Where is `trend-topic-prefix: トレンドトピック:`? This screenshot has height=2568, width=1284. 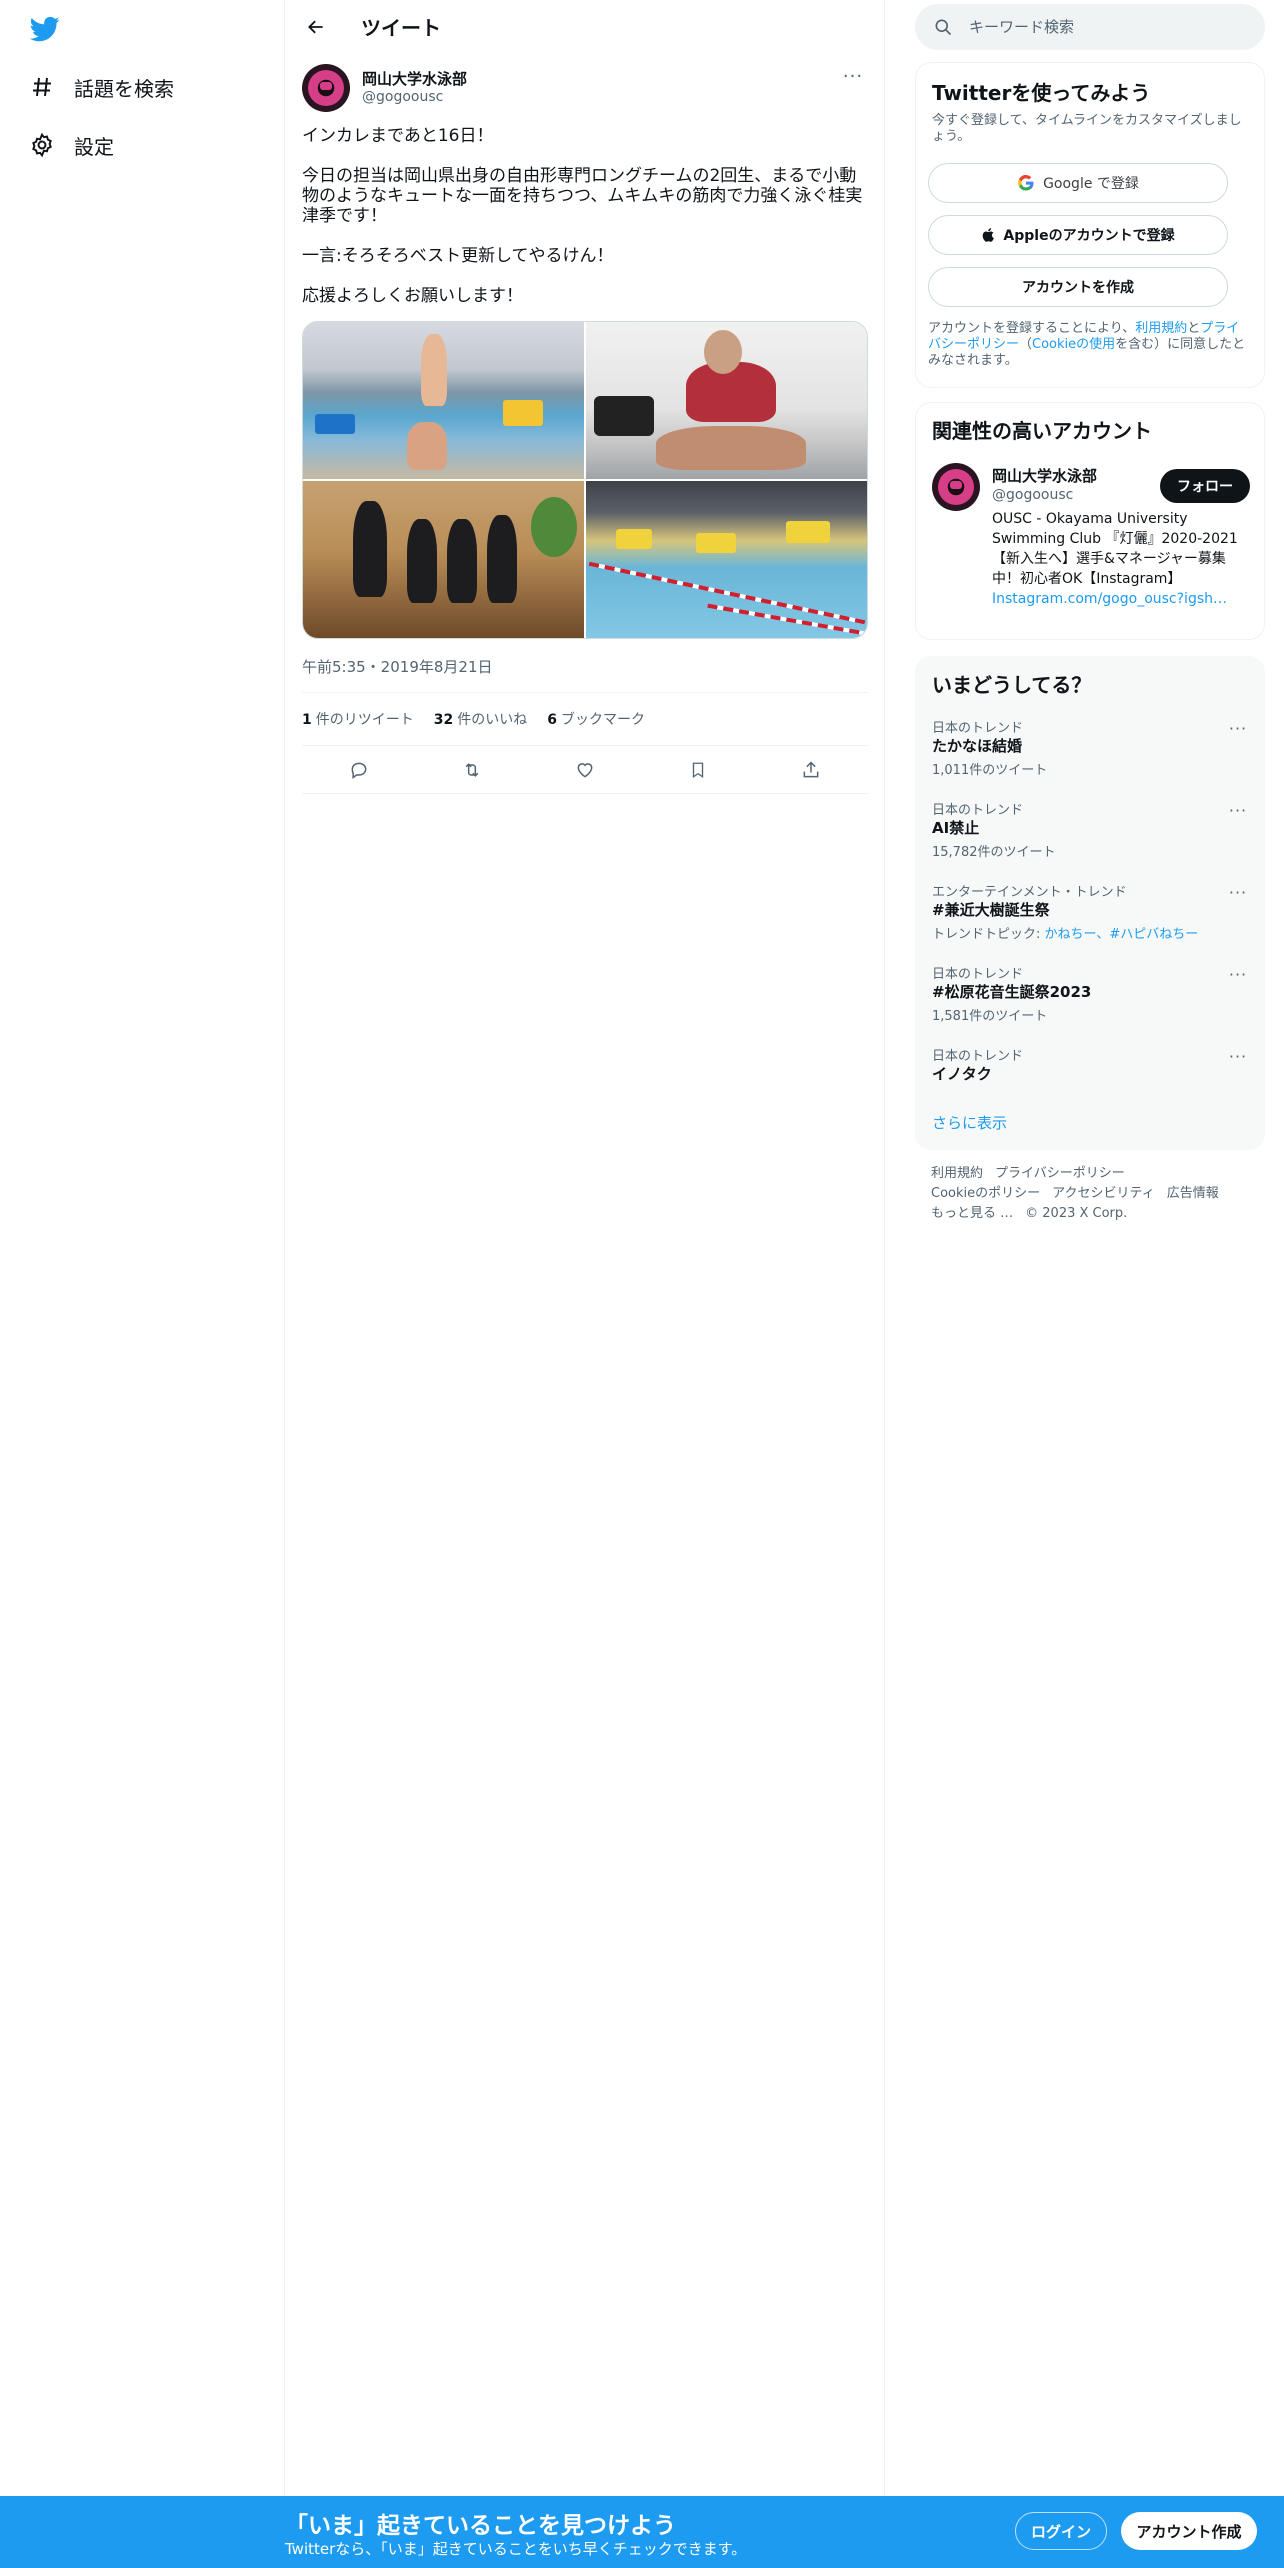
trend-topic-prefix: トレンドトピック: is located at coordinates (988, 934).